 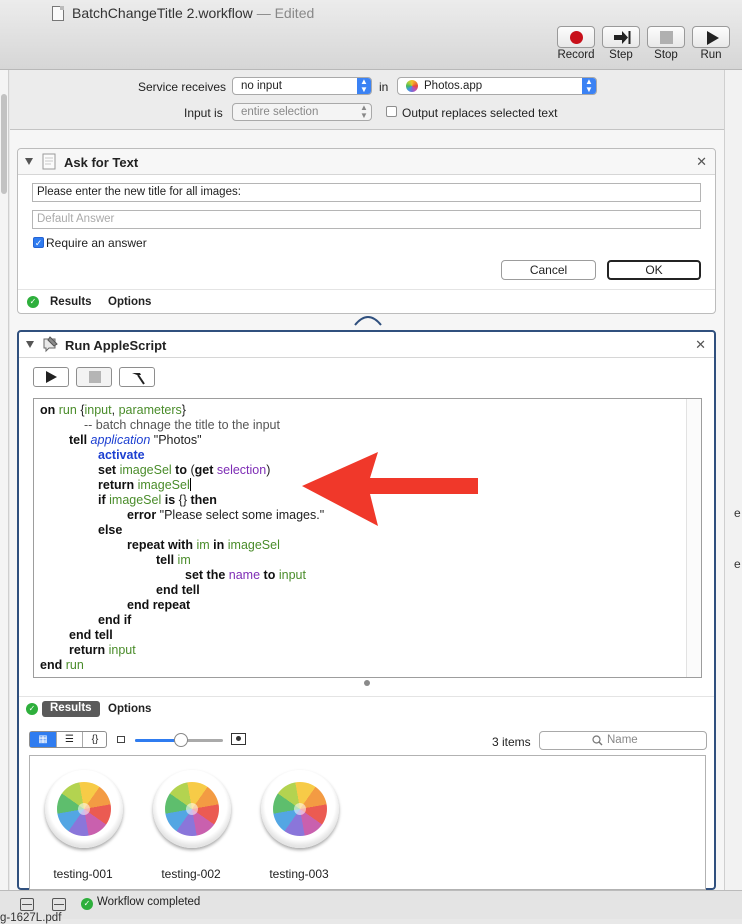 What do you see at coordinates (203, 500) in the screenshot?
I see `code-keyword: then` at bounding box center [203, 500].